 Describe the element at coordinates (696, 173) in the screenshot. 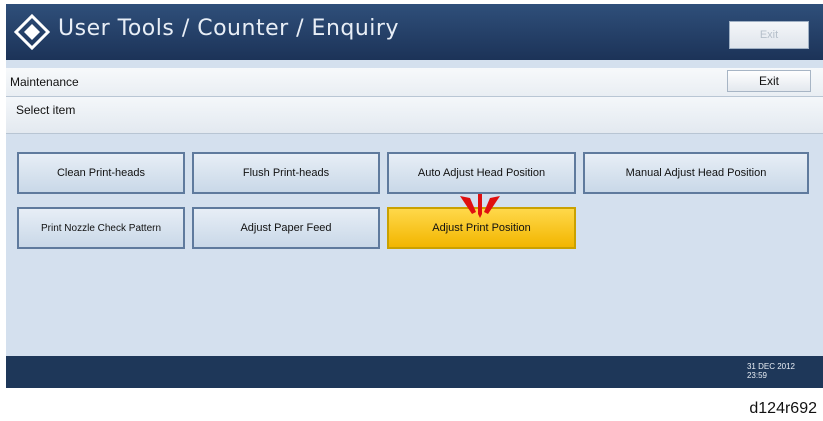

I see `manual-adjust-head-position-button: Manual Adjust Head Position` at that location.